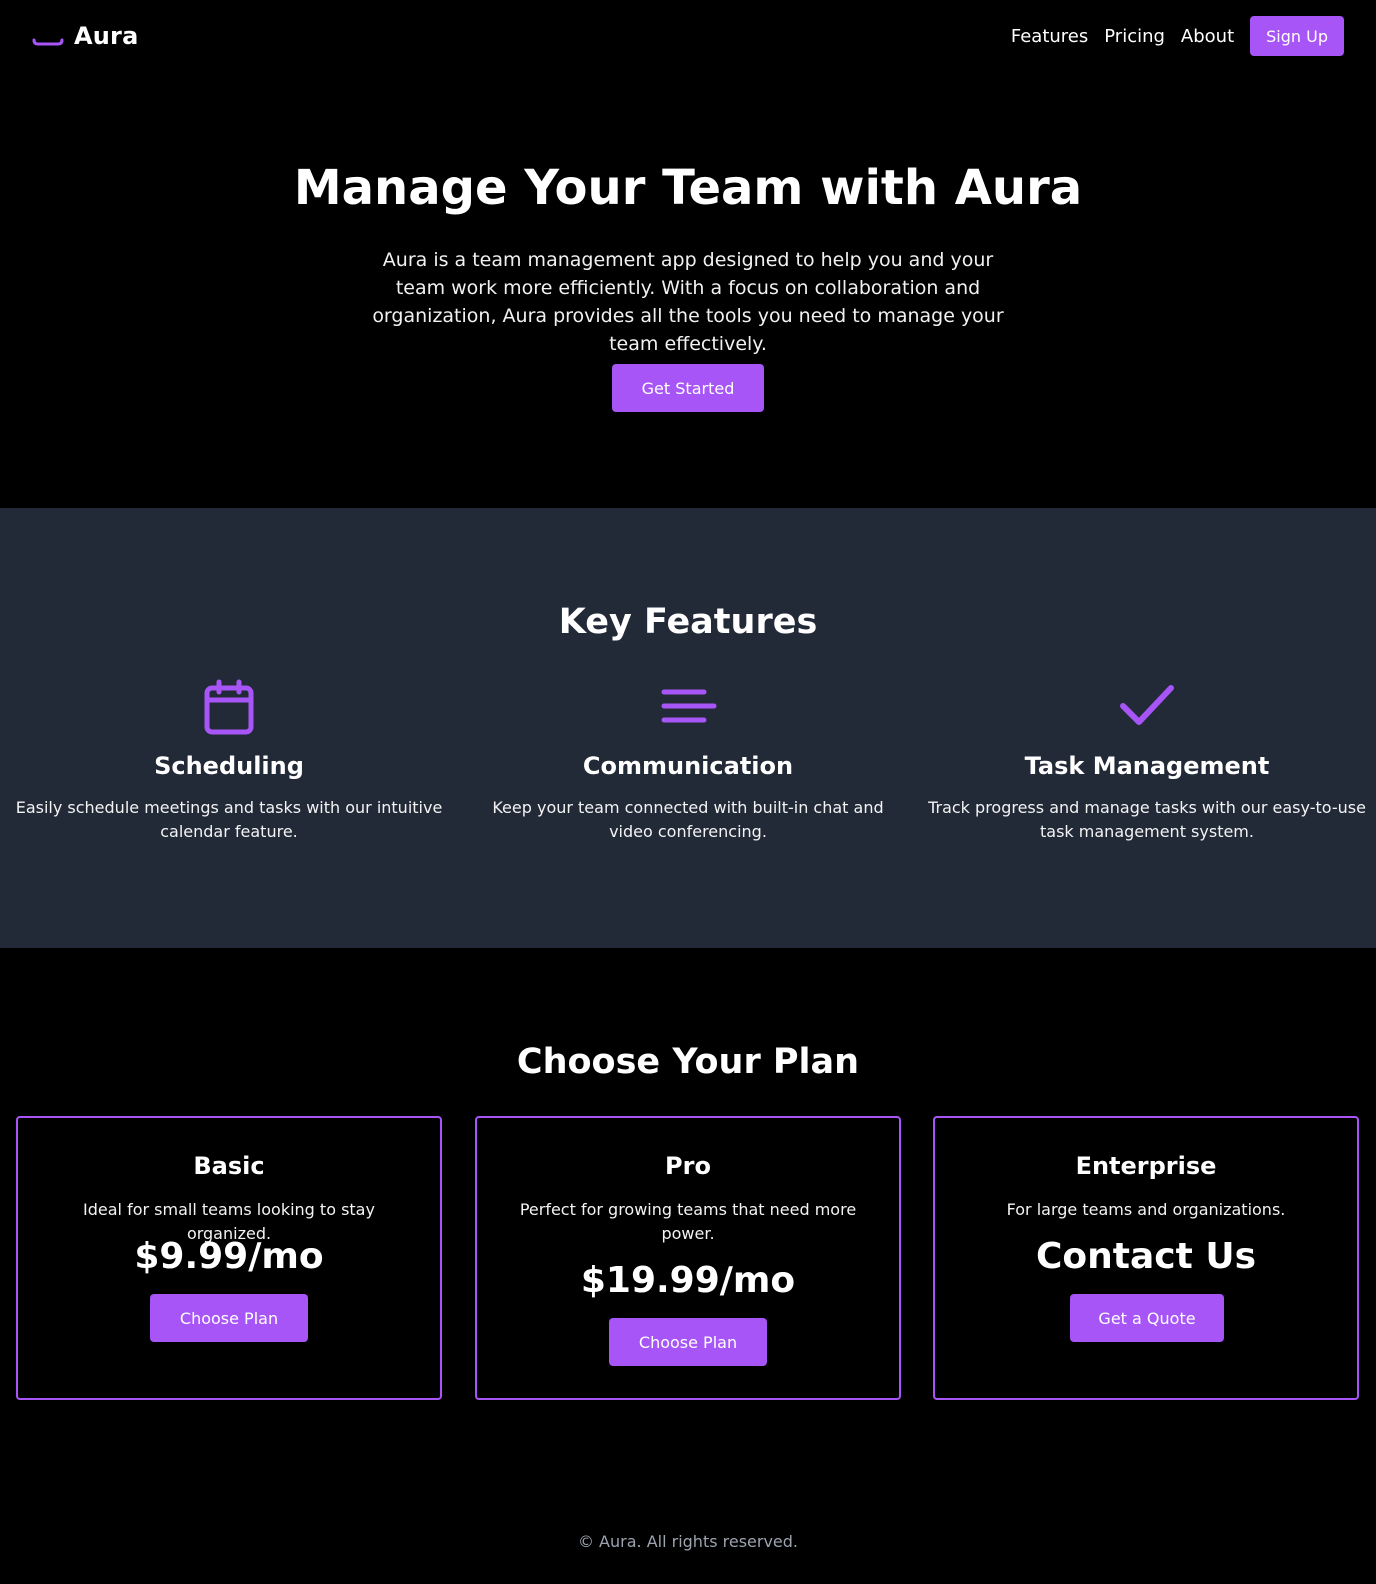 The width and height of the screenshot is (1376, 1584). What do you see at coordinates (1146, 1166) in the screenshot?
I see `plan-name: Enterprise` at bounding box center [1146, 1166].